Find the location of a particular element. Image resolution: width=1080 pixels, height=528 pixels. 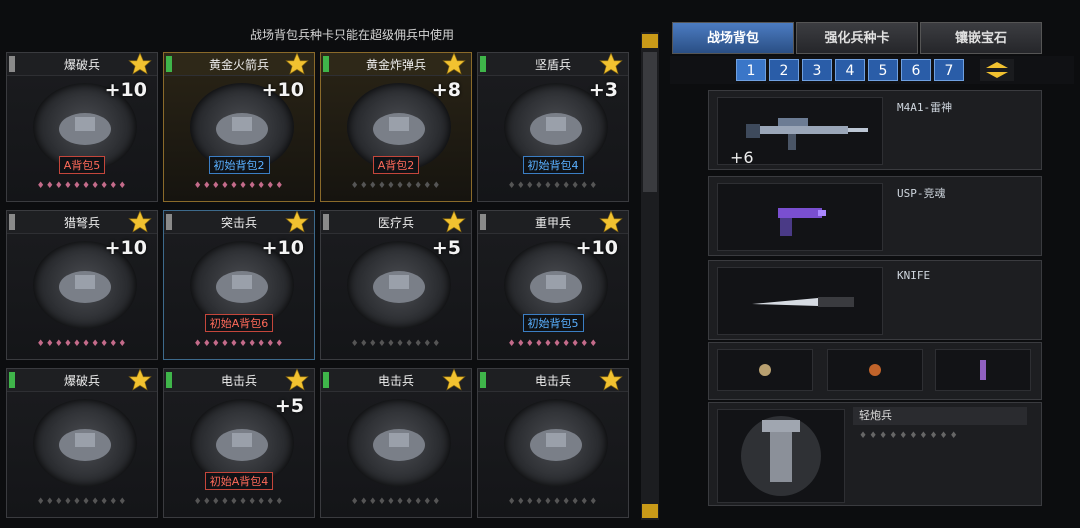

card-scrollbar is located at coordinates (650, 276).